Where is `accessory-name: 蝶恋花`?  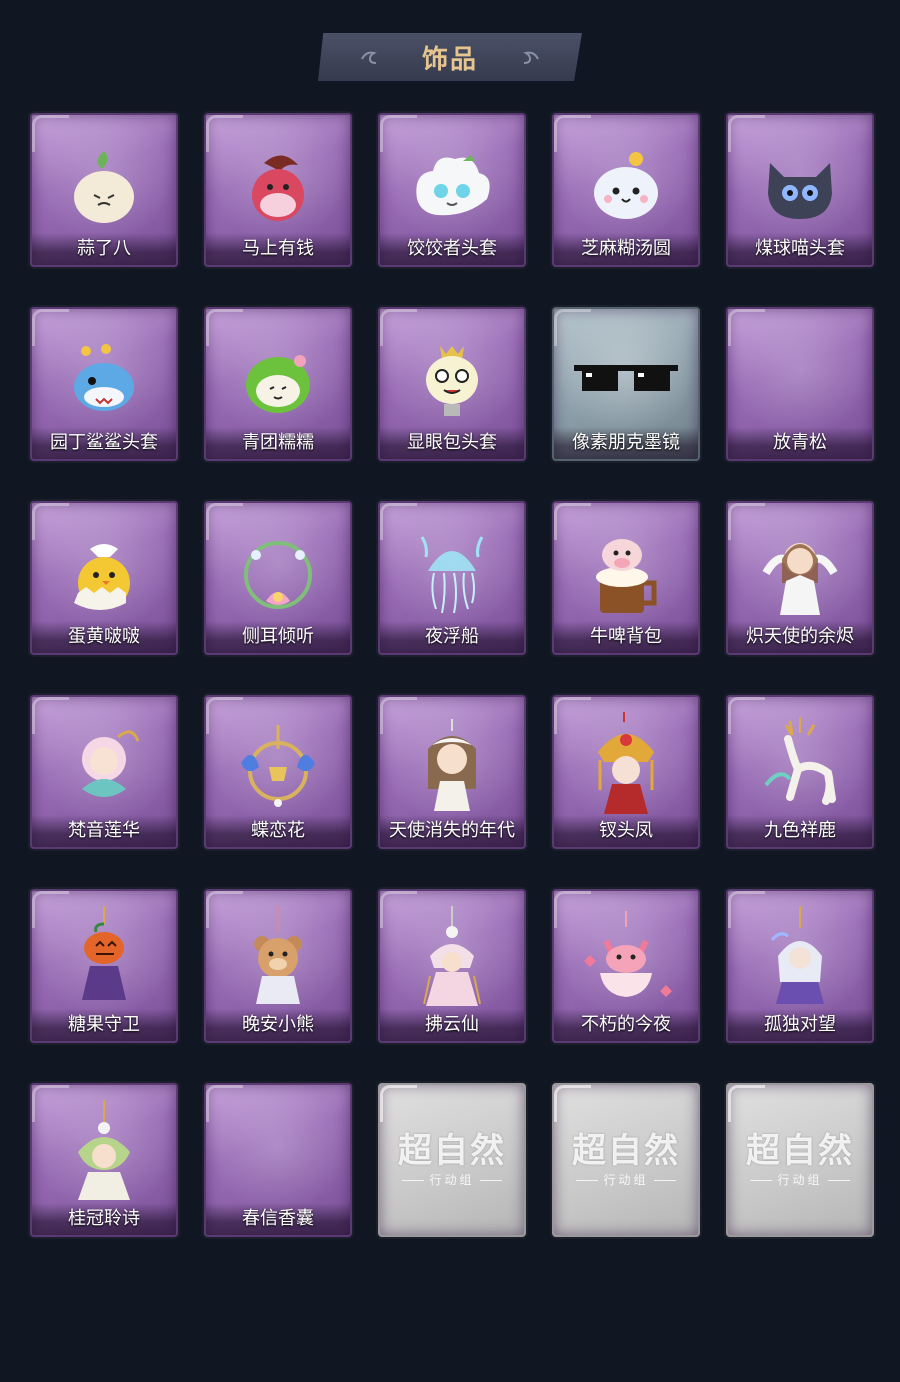 accessory-name: 蝶恋花 is located at coordinates (278, 831).